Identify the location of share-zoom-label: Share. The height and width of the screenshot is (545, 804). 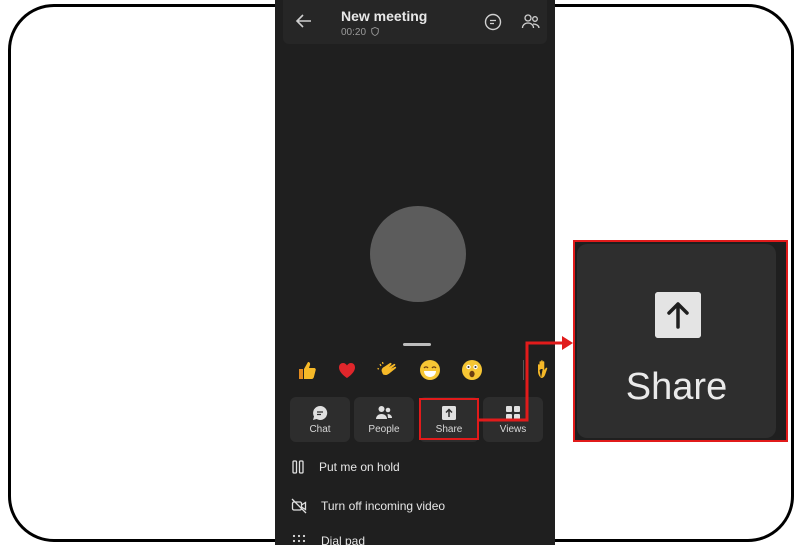
(676, 387).